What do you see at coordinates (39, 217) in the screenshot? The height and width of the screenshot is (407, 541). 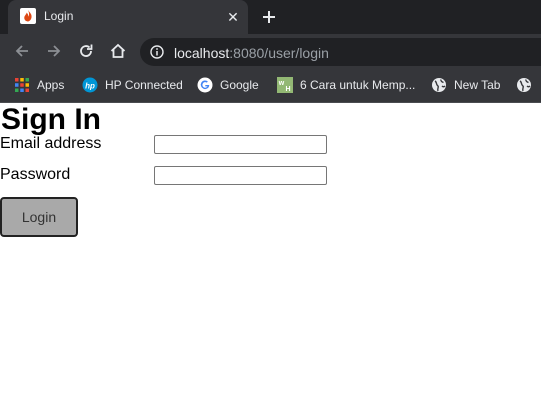 I see `login-button: Login` at bounding box center [39, 217].